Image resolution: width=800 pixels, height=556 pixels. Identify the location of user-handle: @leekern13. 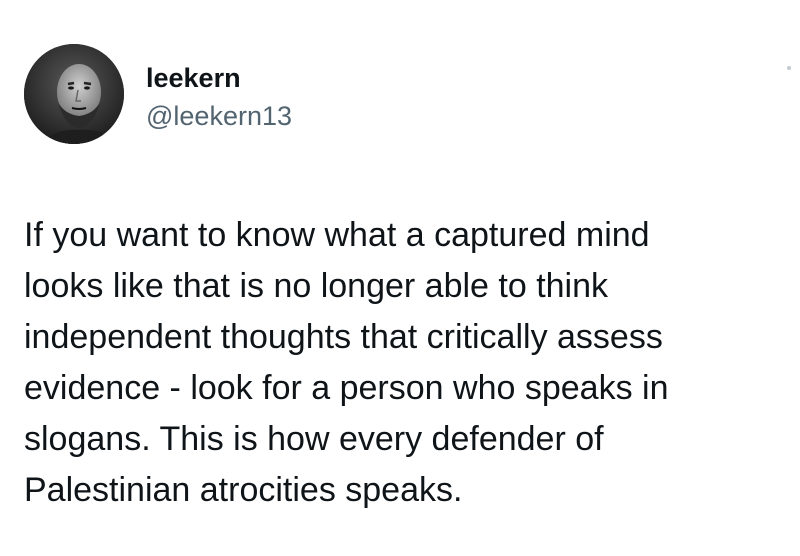
(219, 116).